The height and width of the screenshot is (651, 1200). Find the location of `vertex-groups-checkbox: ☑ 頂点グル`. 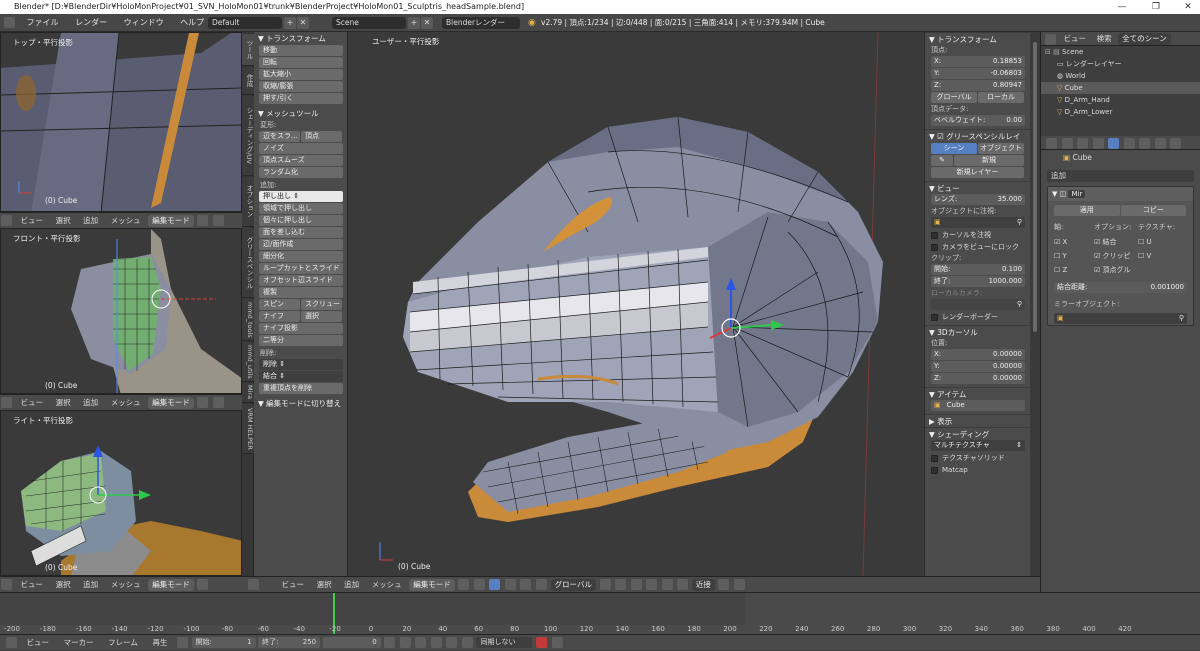

vertex-groups-checkbox: ☑ 頂点グル is located at coordinates (1112, 270).